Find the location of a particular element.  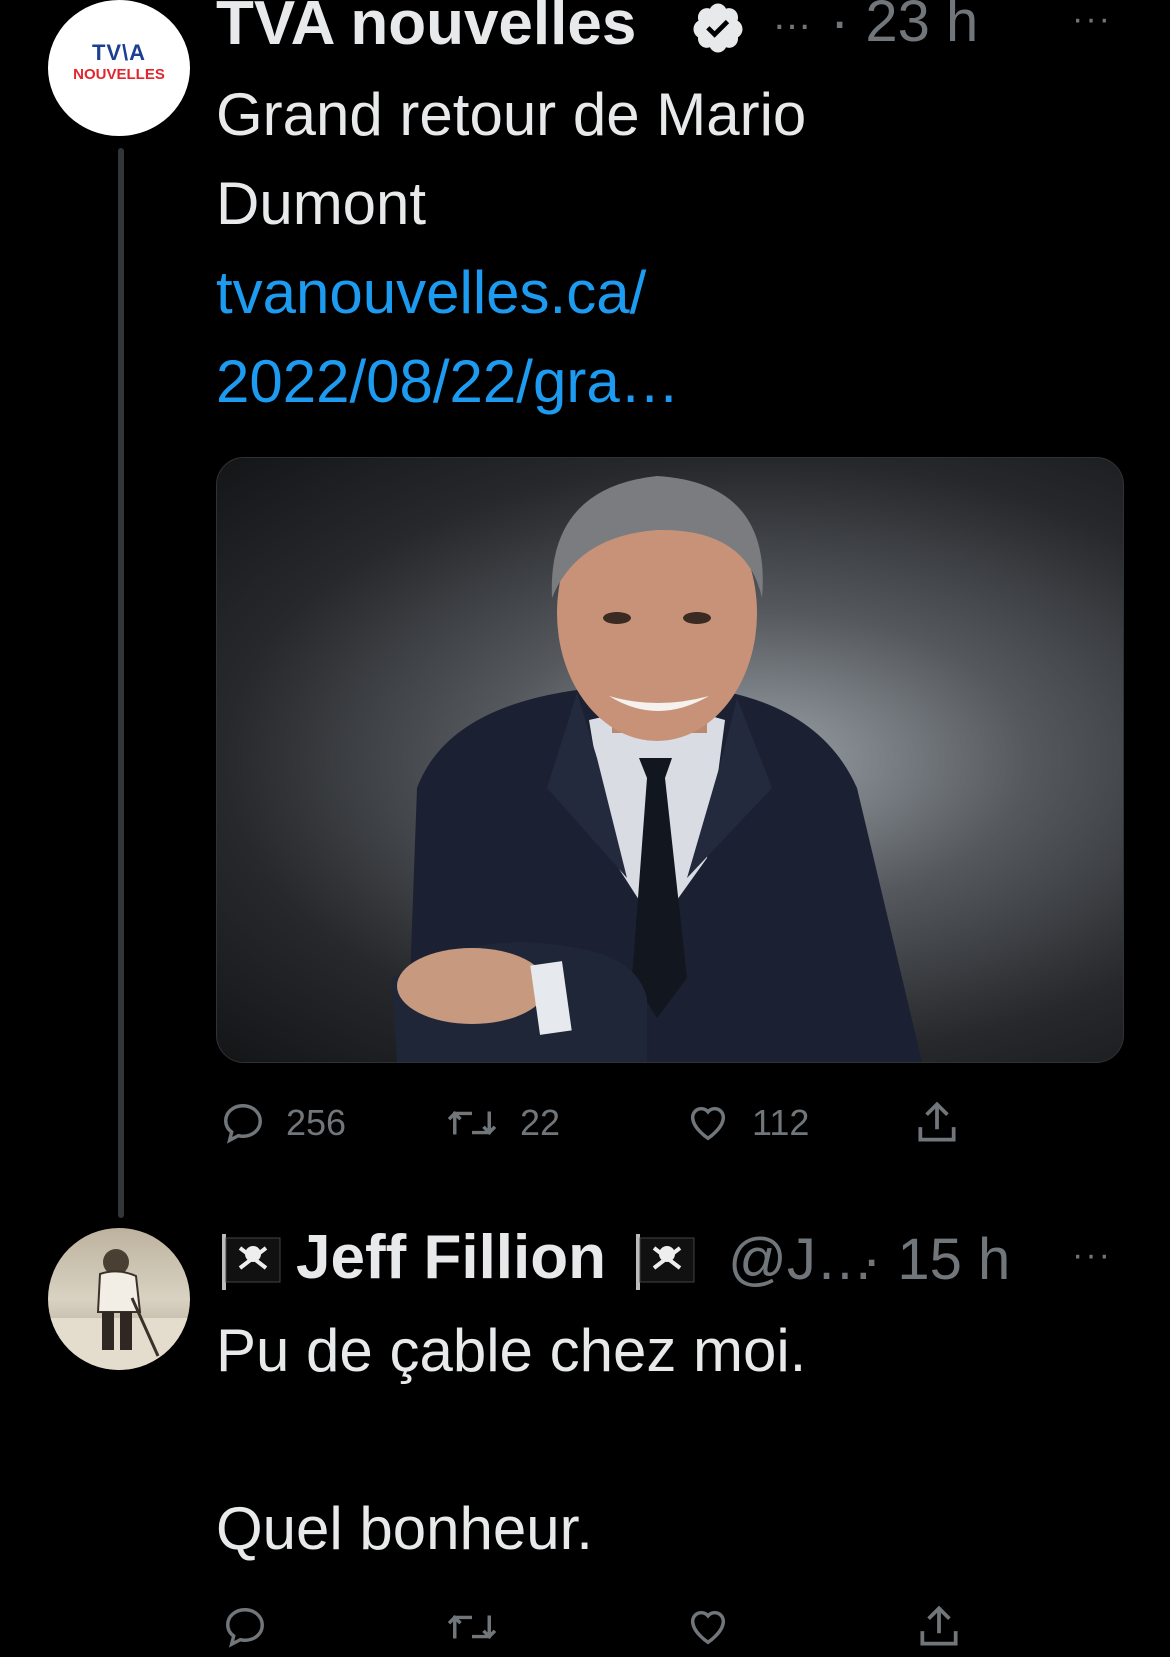

tweet-text-line-2: Quel bonheur. is located at coordinates (404, 1528).